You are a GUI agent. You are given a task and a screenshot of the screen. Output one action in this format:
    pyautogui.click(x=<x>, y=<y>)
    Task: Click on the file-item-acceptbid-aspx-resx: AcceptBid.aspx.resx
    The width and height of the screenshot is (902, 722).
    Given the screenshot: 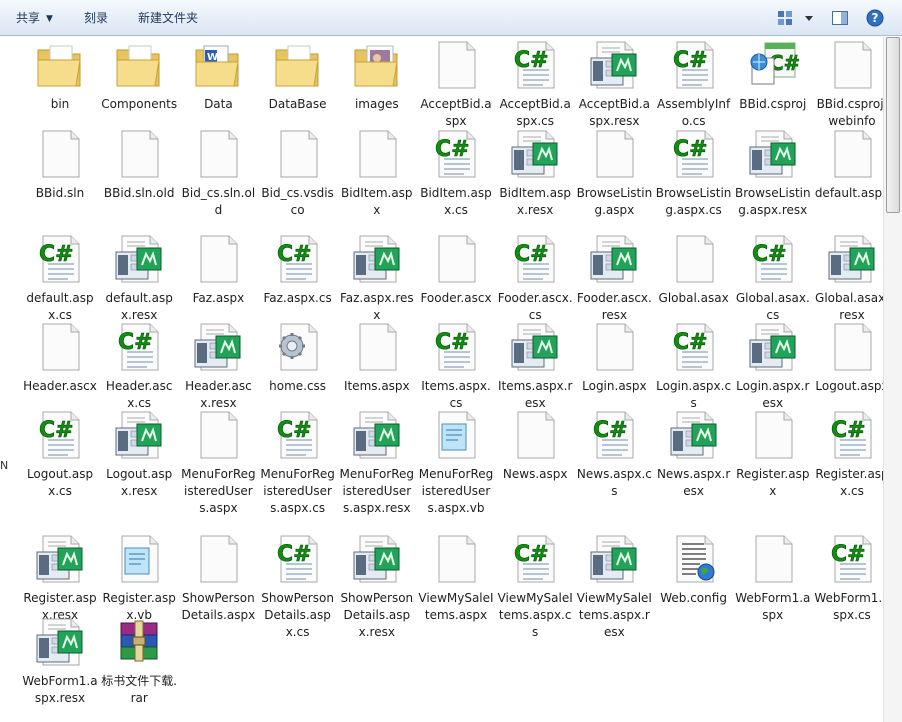 What is the action you would take?
    pyautogui.click(x=614, y=85)
    